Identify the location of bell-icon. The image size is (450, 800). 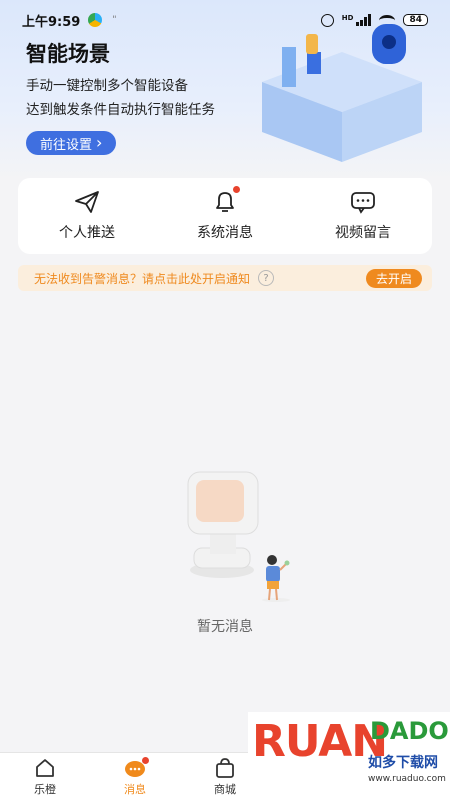
(226, 200).